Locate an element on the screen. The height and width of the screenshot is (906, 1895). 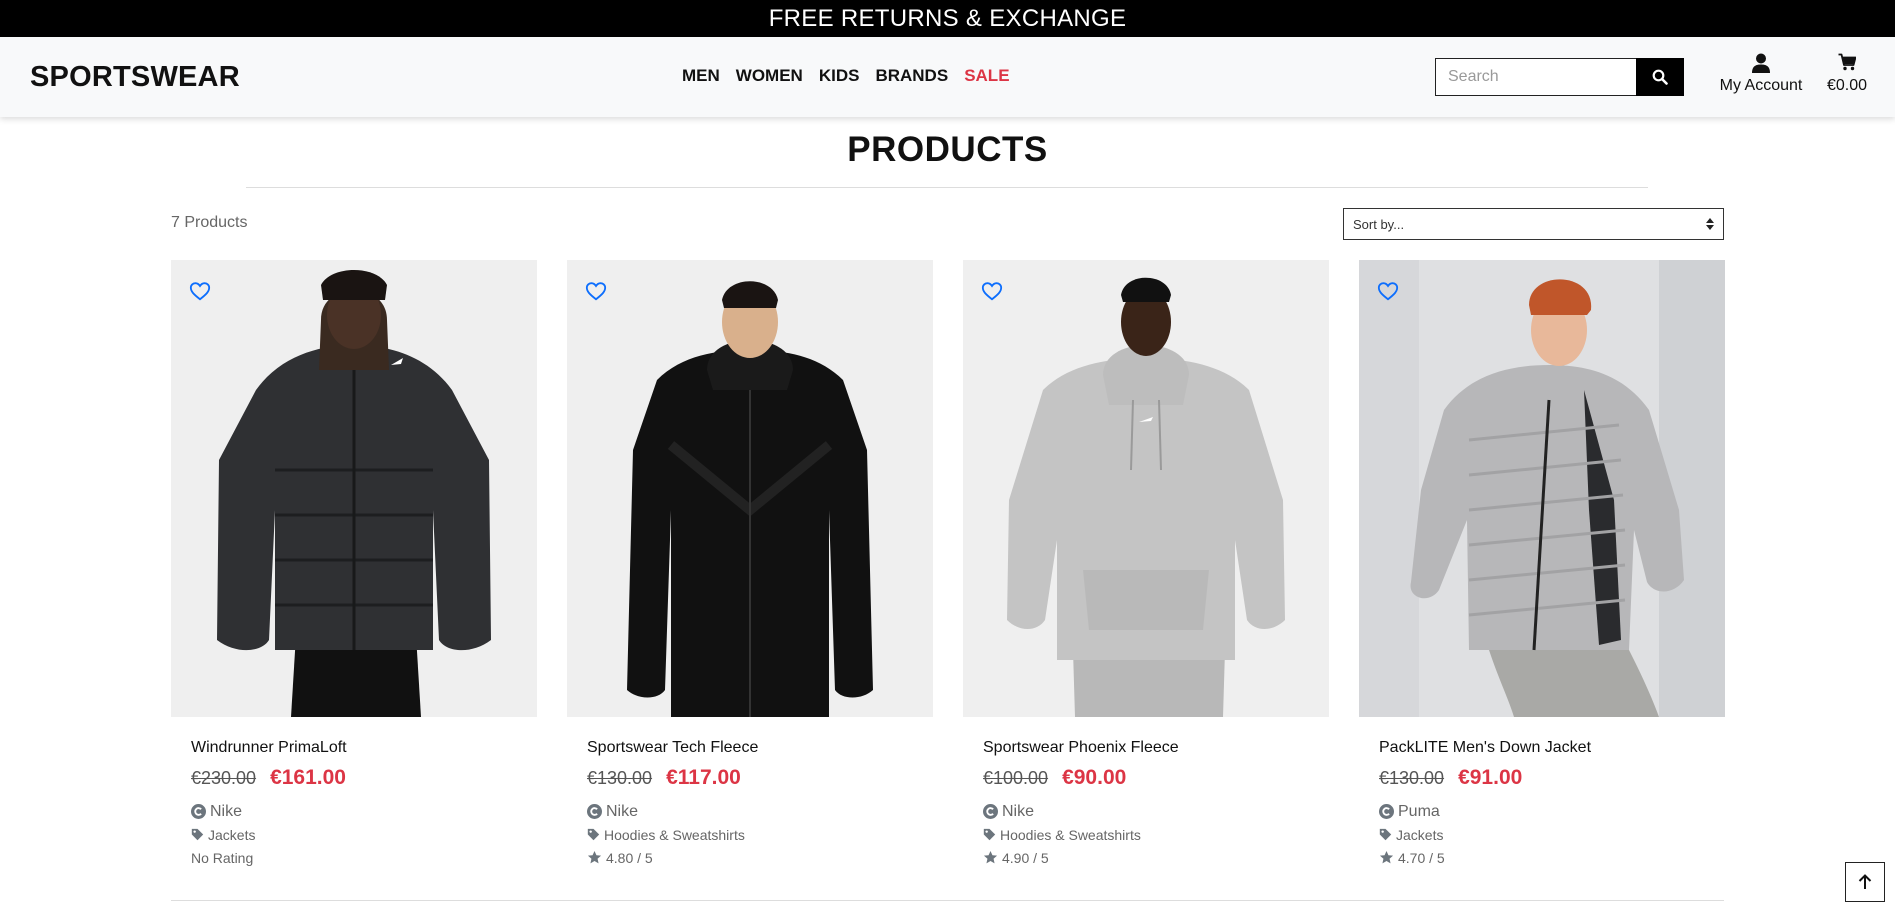
cart-link: €0.00 is located at coordinates (1847, 74).